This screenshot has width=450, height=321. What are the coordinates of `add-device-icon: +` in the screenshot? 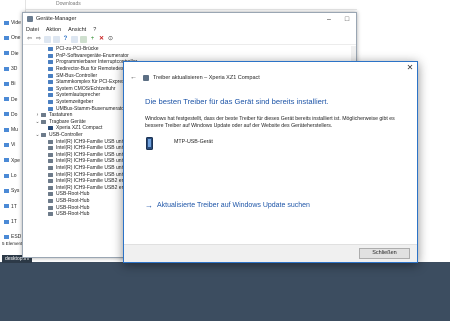 It's located at (92, 39).